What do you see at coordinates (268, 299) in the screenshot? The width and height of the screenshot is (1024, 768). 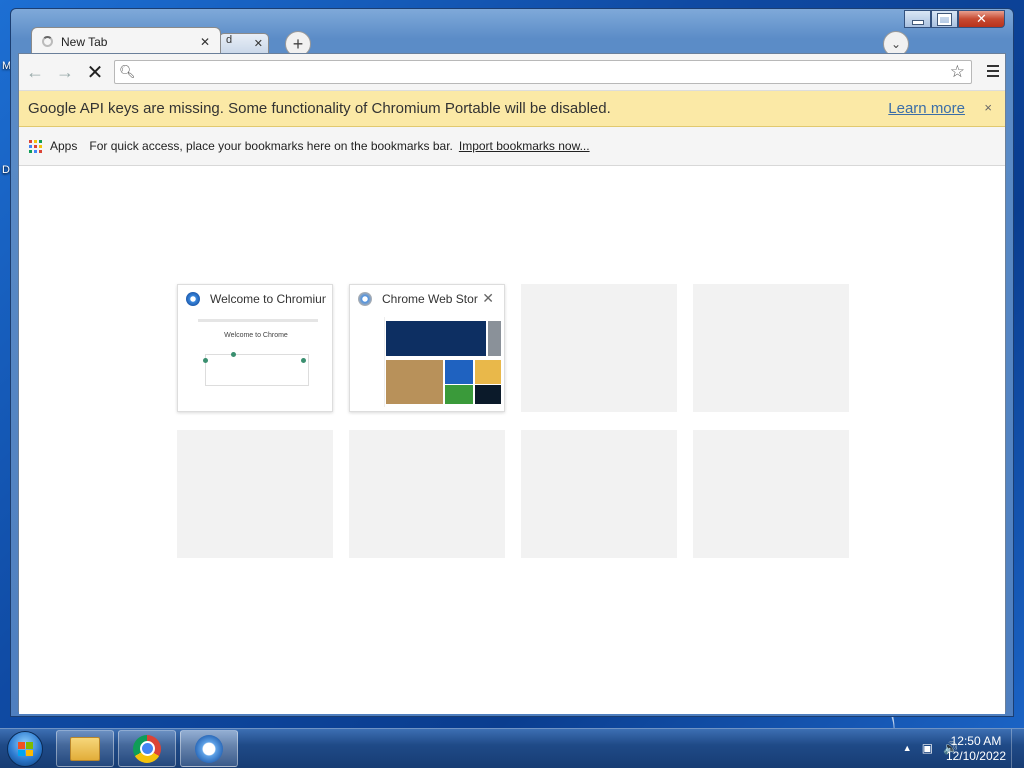 I see `tile-title-text: Welcome to Chromium` at bounding box center [268, 299].